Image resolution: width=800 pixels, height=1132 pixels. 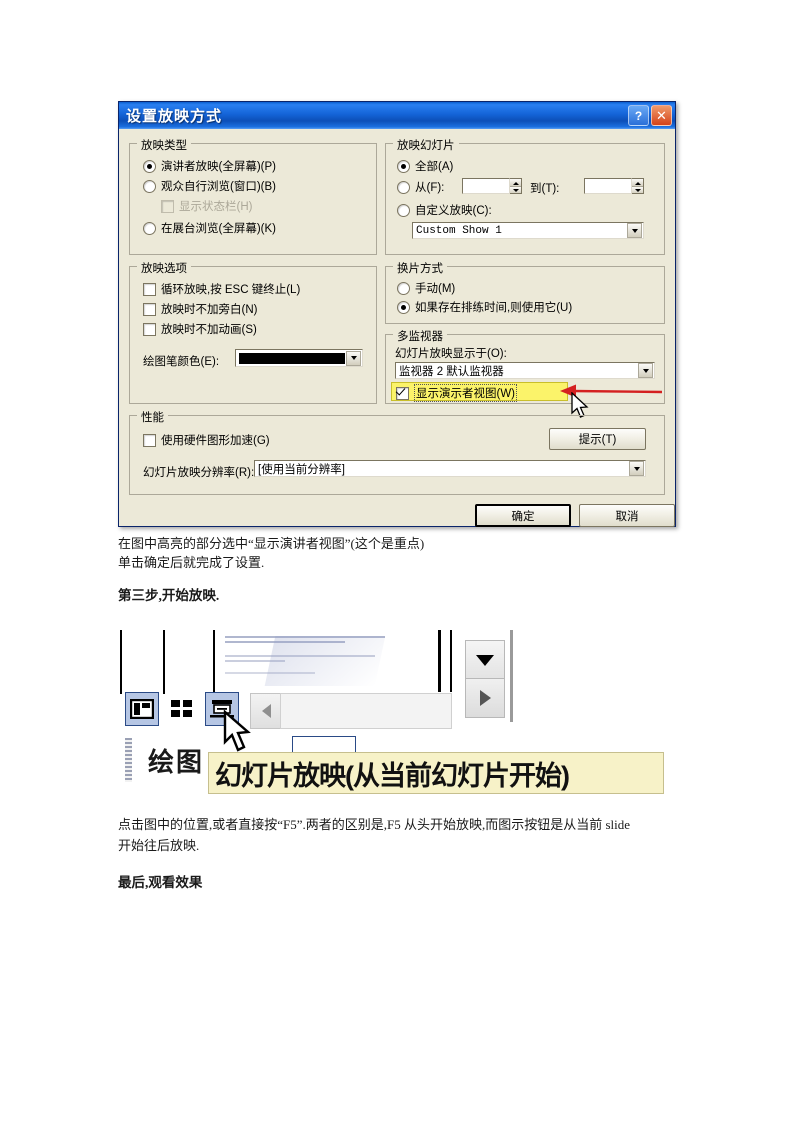 What do you see at coordinates (209, 228) in the screenshot?
I see `radio-browsed-at-kiosk: 在展台浏览(全屏幕)(K)` at bounding box center [209, 228].